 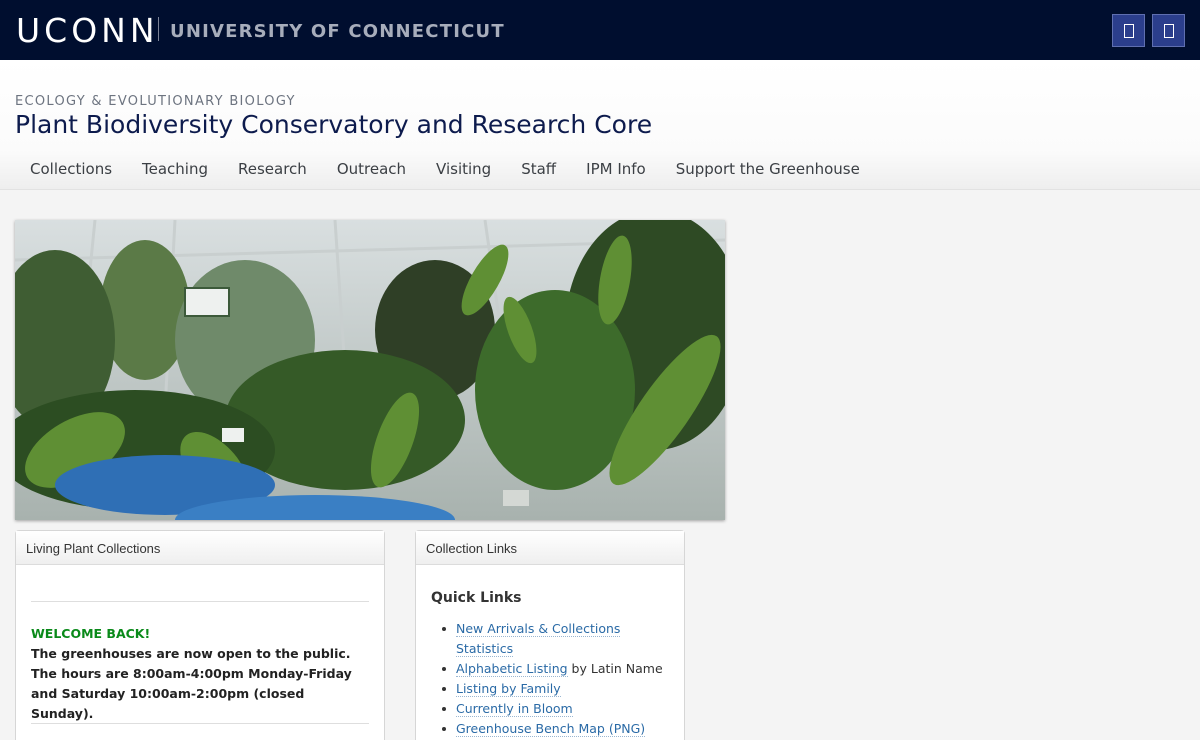 I want to click on list-item: New Arrivals & Collections Statistics, so click(x=560, y=639).